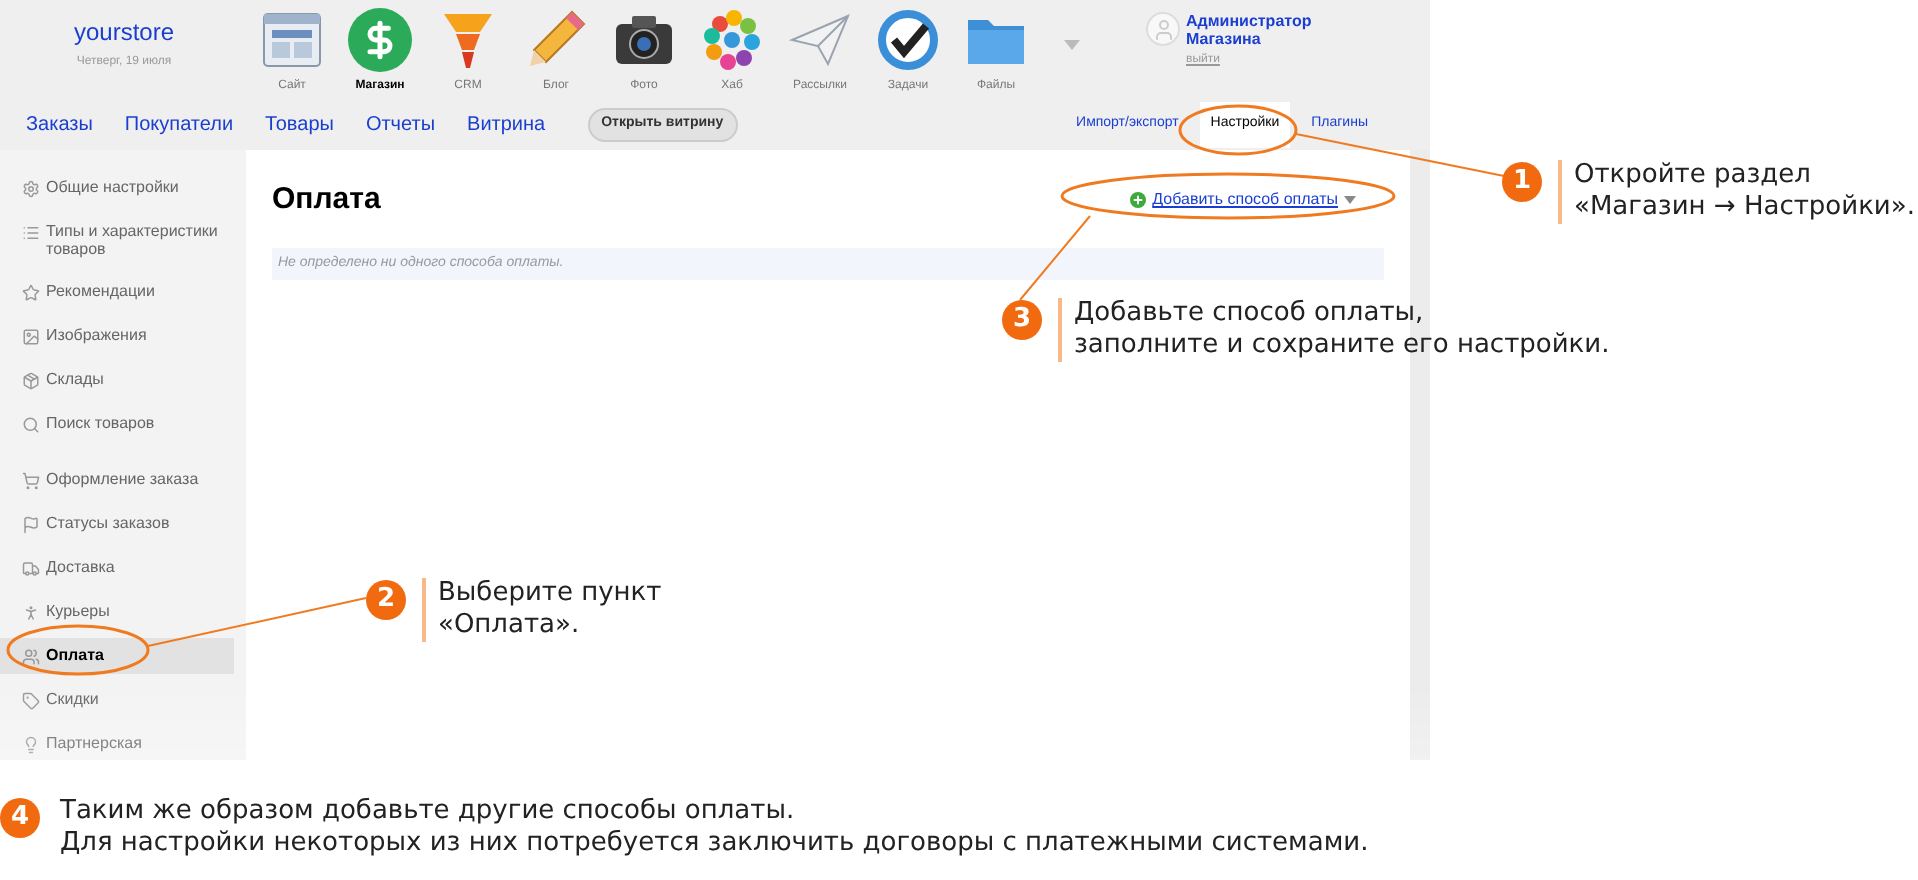  Describe the element at coordinates (506, 125) in the screenshot. I see `nav-link: Витрина` at that location.